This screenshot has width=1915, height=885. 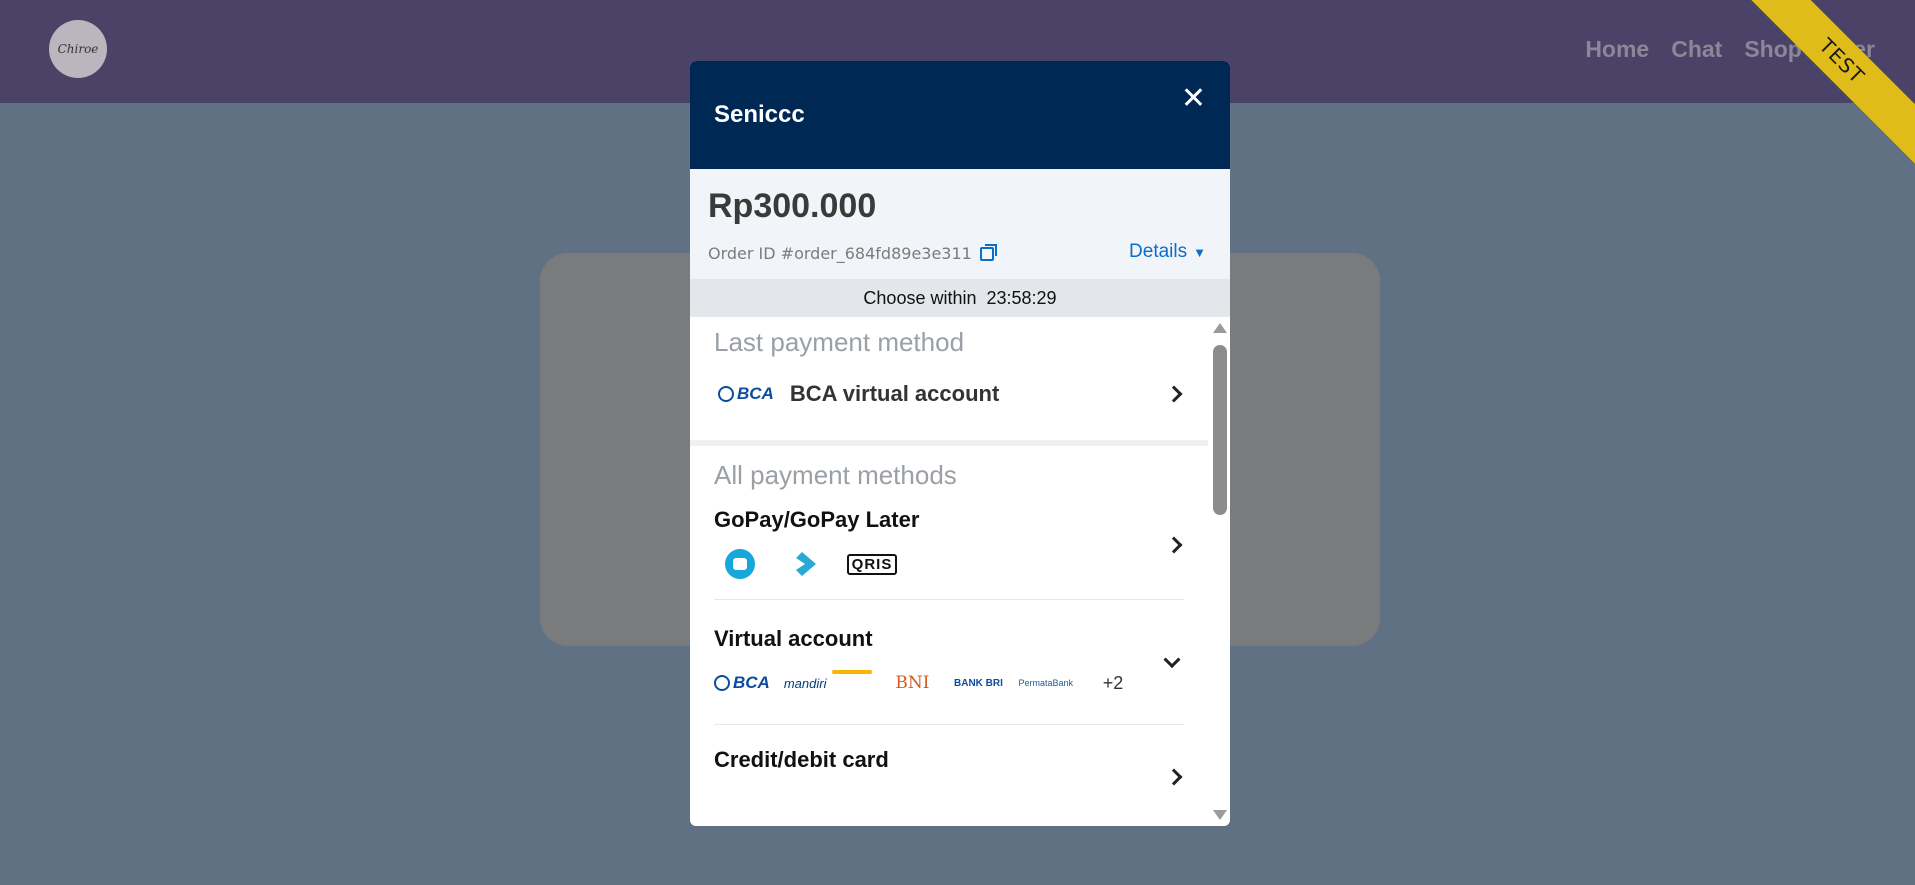 What do you see at coordinates (1199, 252) in the screenshot?
I see `caret-down-icon: ▼` at bounding box center [1199, 252].